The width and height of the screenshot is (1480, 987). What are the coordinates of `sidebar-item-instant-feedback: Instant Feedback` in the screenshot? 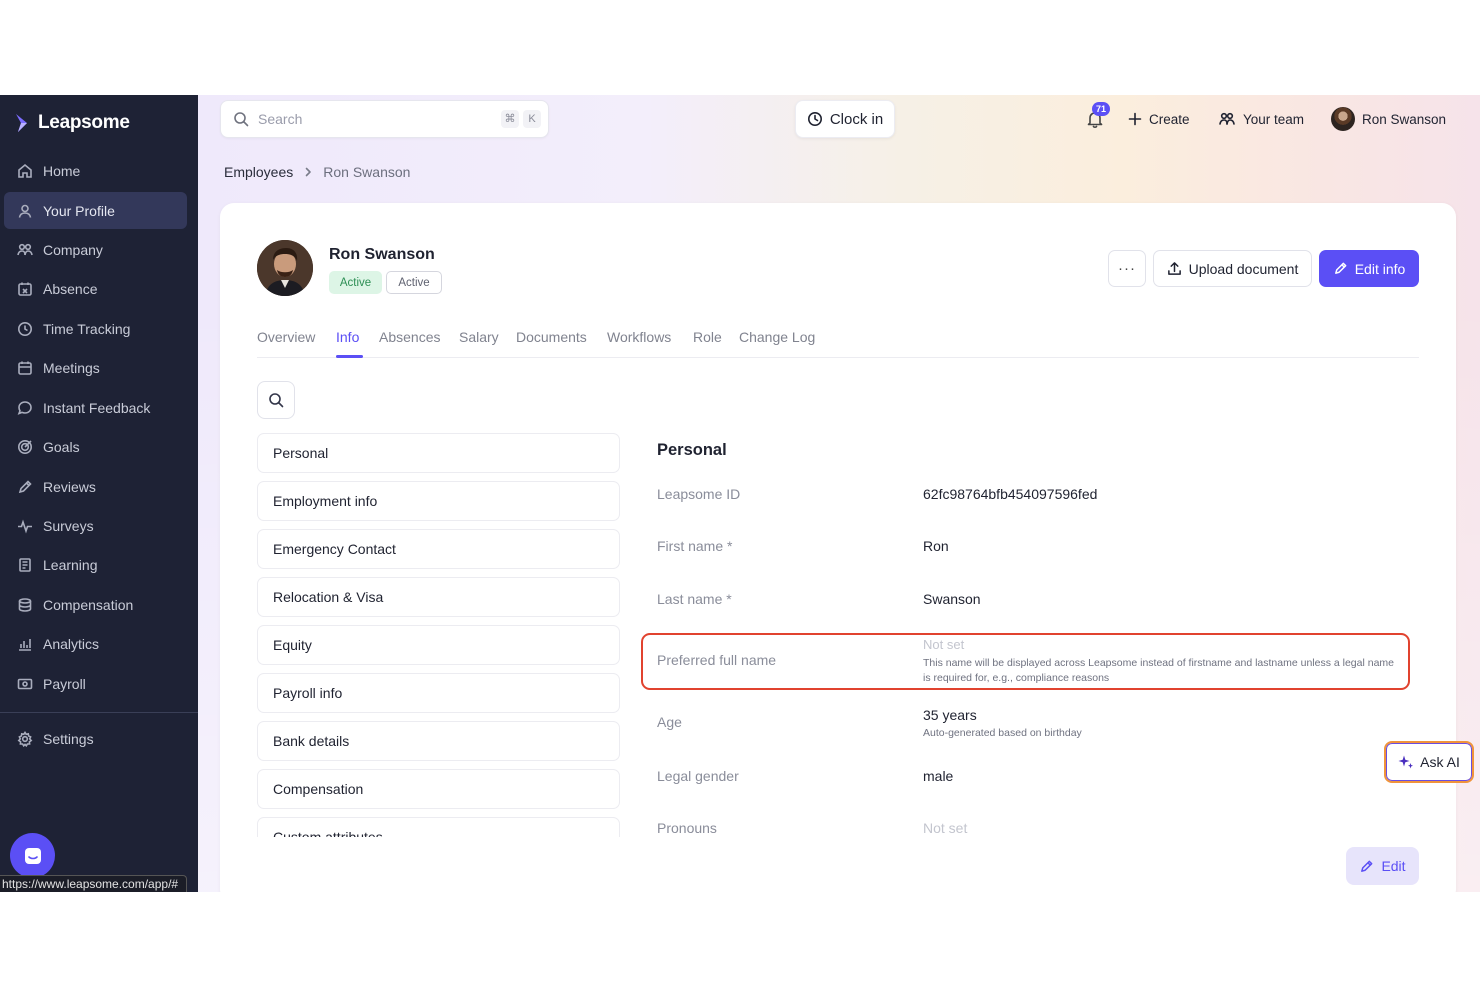 It's located at (95, 407).